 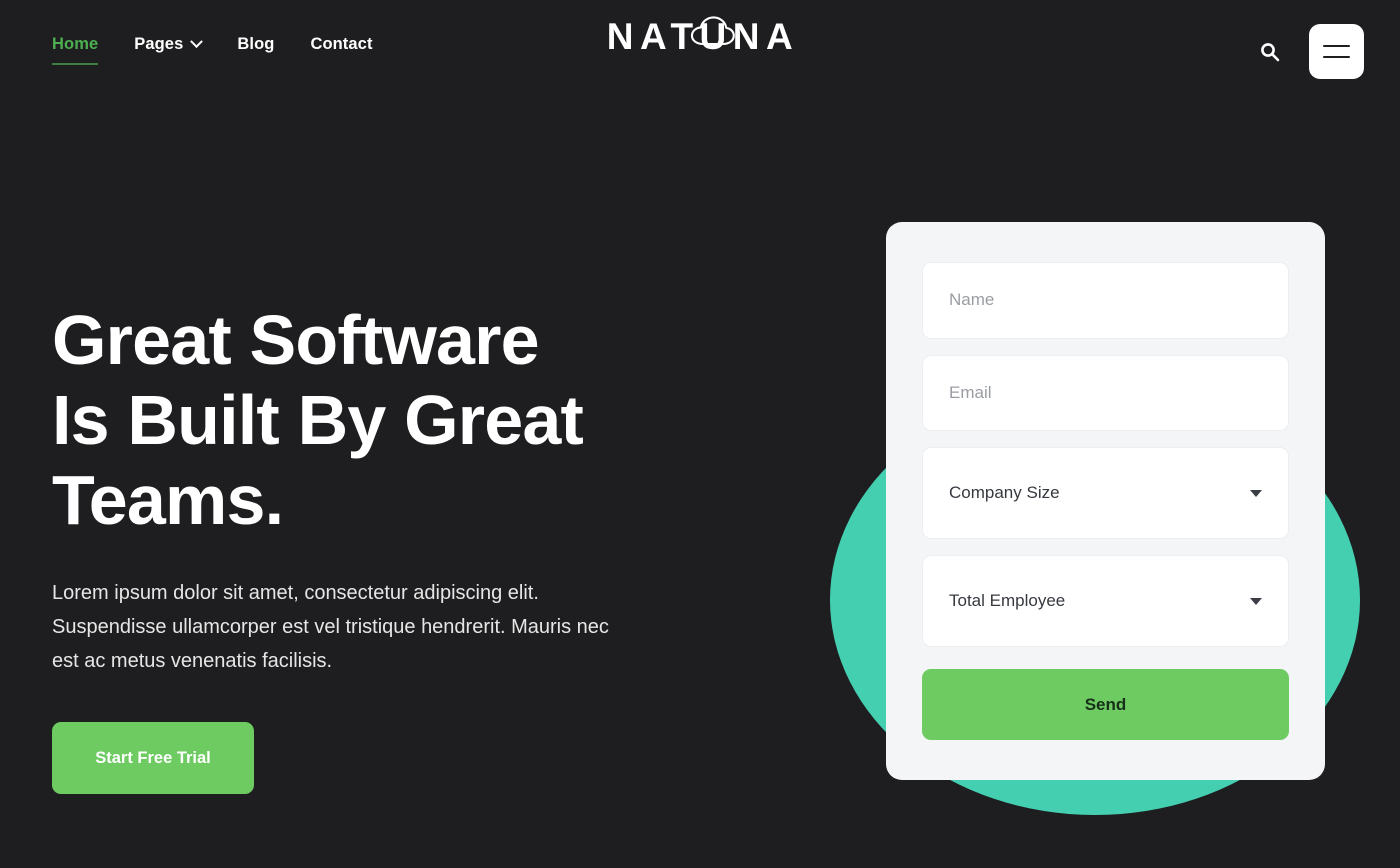 What do you see at coordinates (75, 44) in the screenshot?
I see `nav-item-home-label: Home` at bounding box center [75, 44].